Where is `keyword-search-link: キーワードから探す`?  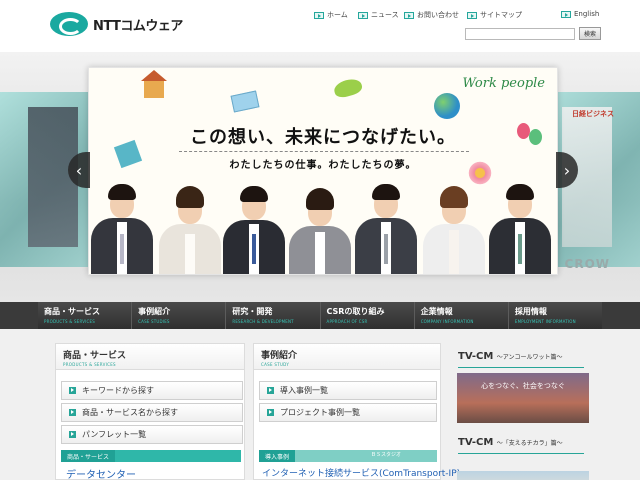 keyword-search-link: キーワードから探す is located at coordinates (152, 390).